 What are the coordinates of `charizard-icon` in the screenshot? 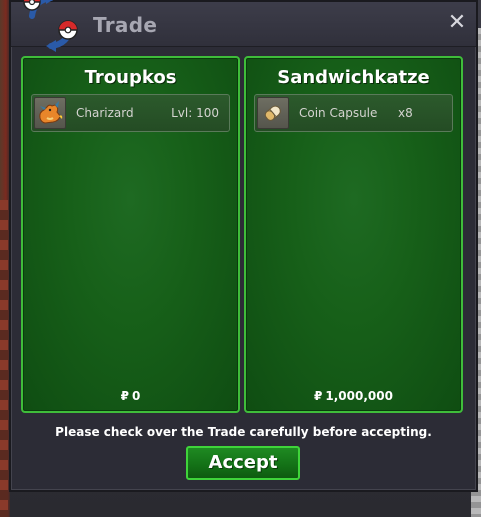 It's located at (50, 113).